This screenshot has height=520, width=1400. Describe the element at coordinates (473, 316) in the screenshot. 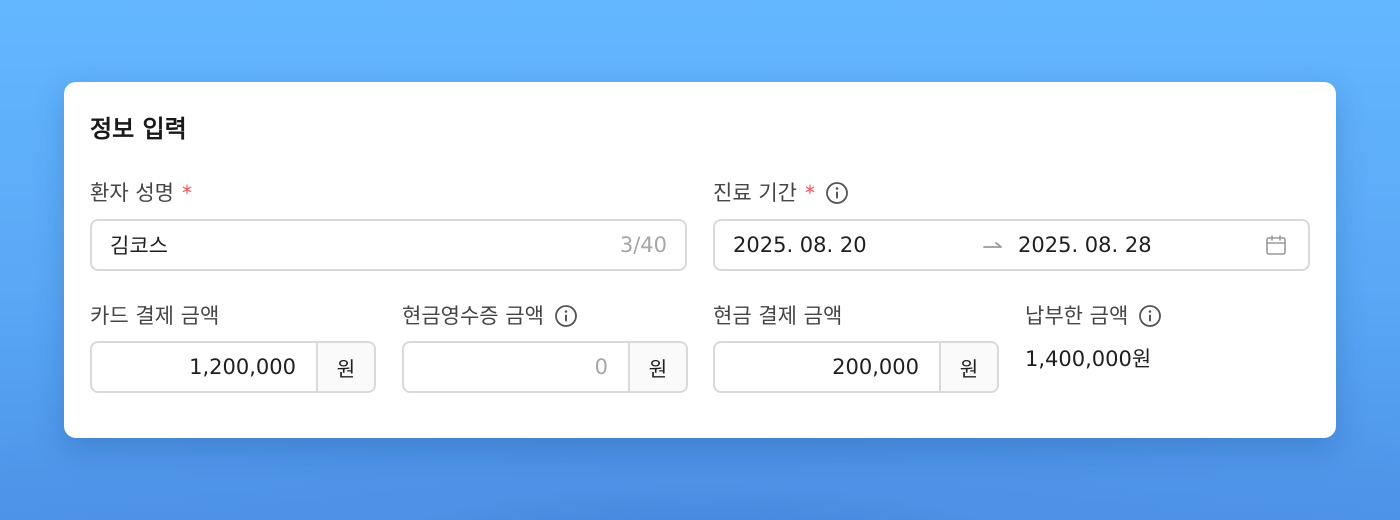

I see `cash-receipt-label-text: 현금영수증 금액` at that location.